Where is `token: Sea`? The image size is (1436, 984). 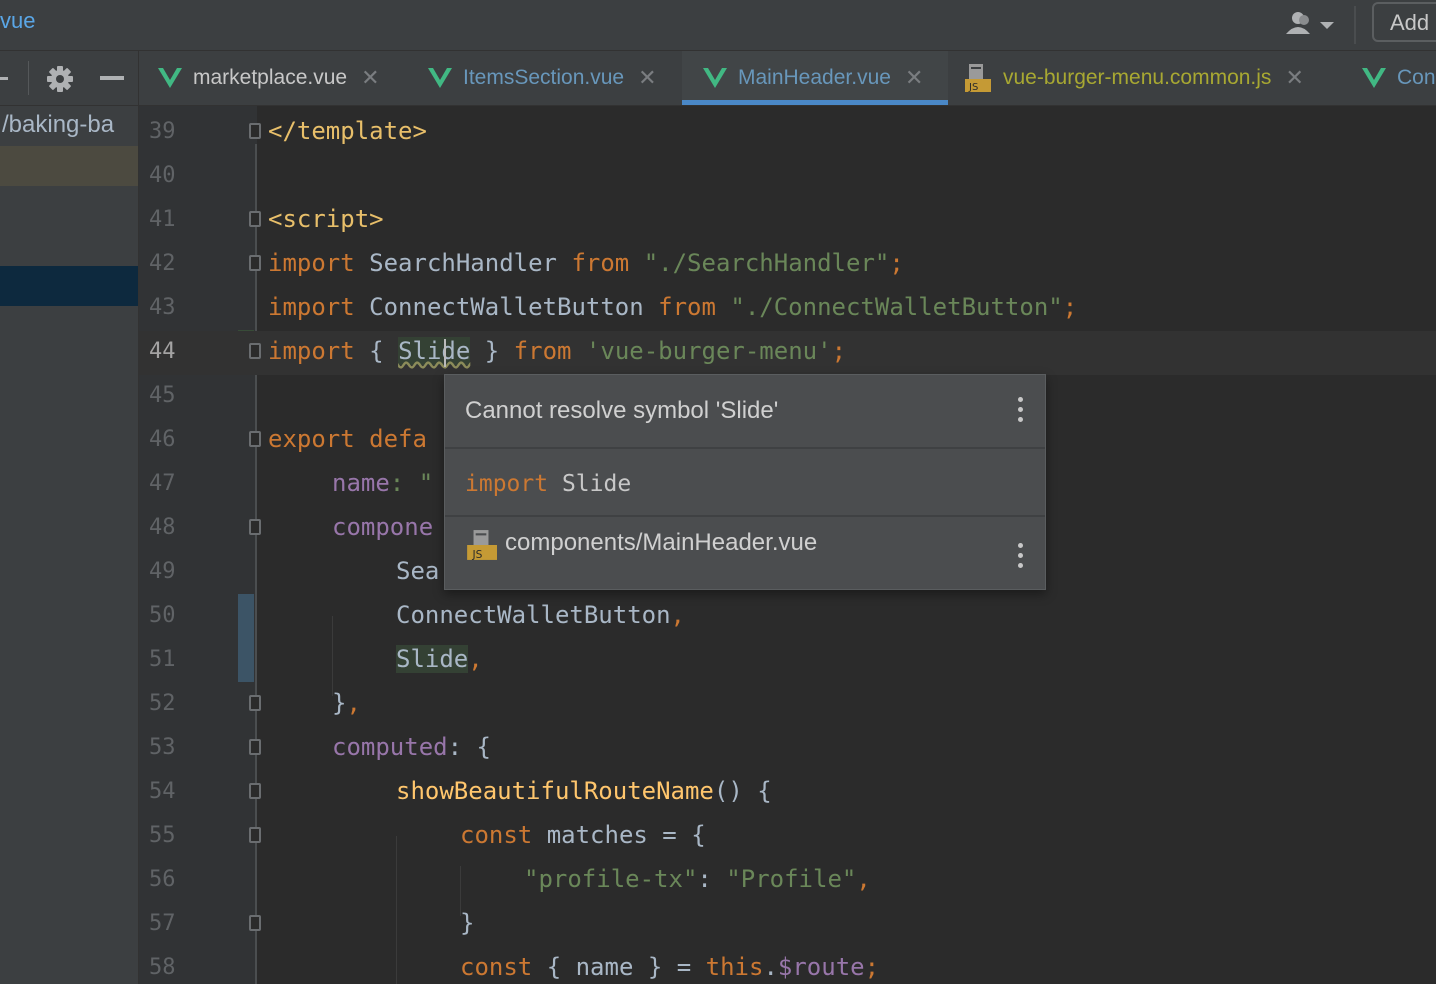 token: Sea is located at coordinates (418, 571).